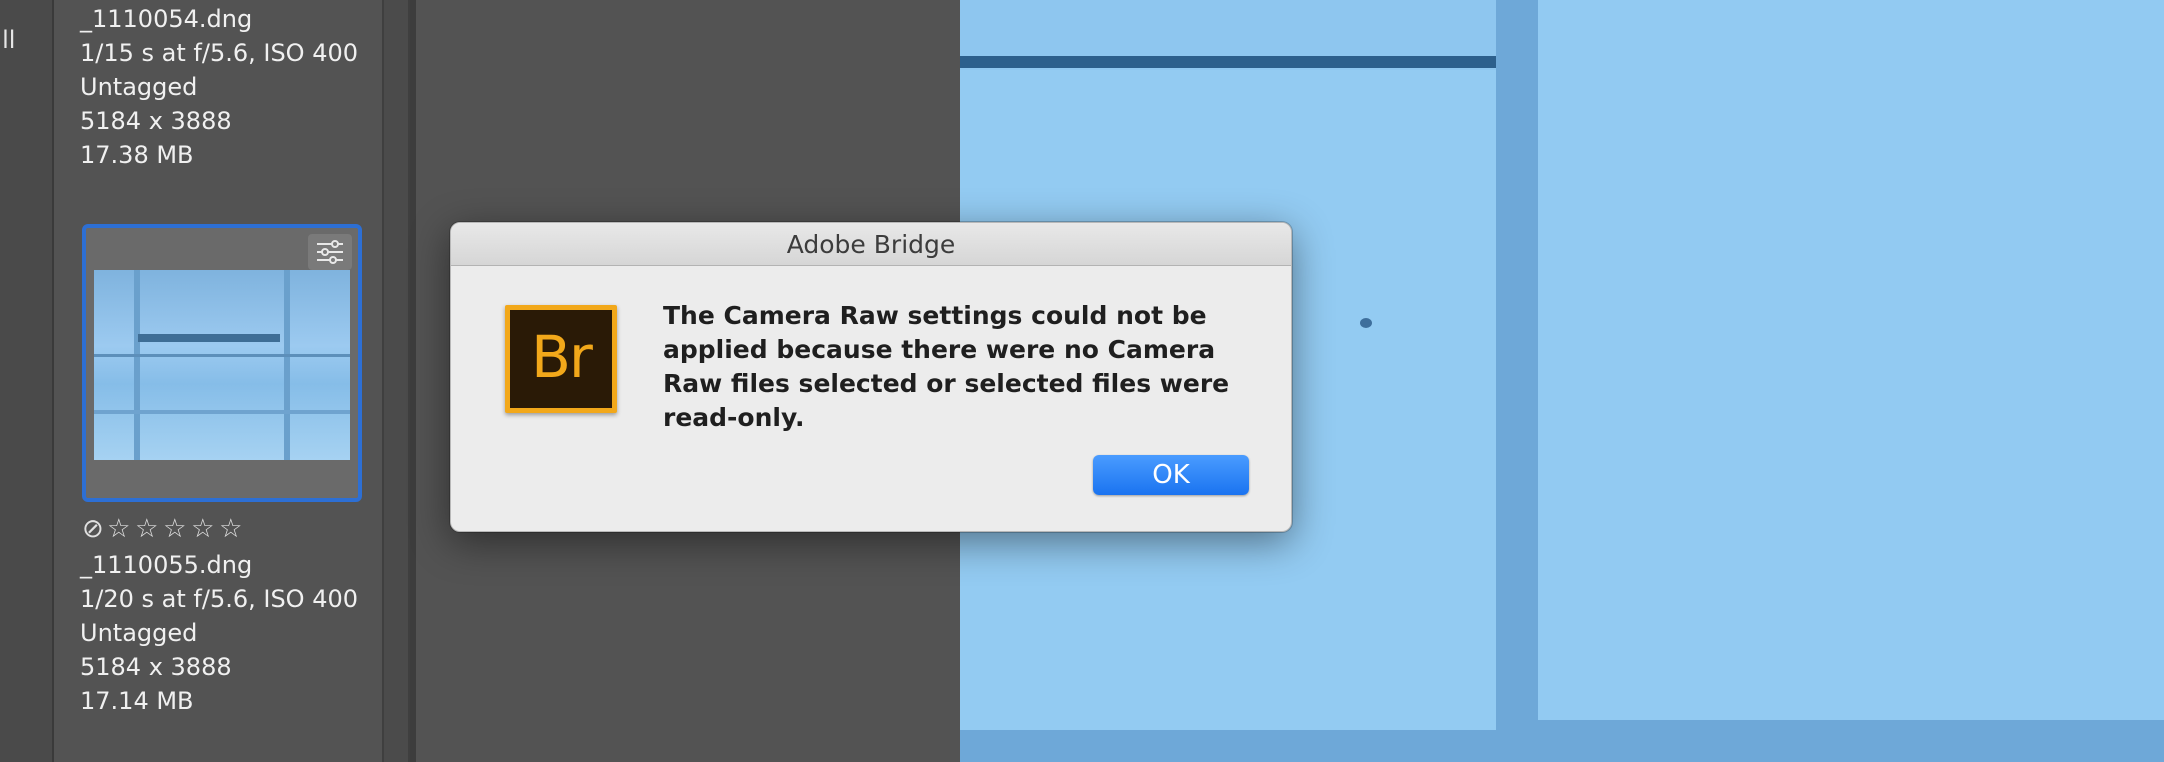  What do you see at coordinates (137, 701) in the screenshot?
I see `file-size: 17.14 MB` at bounding box center [137, 701].